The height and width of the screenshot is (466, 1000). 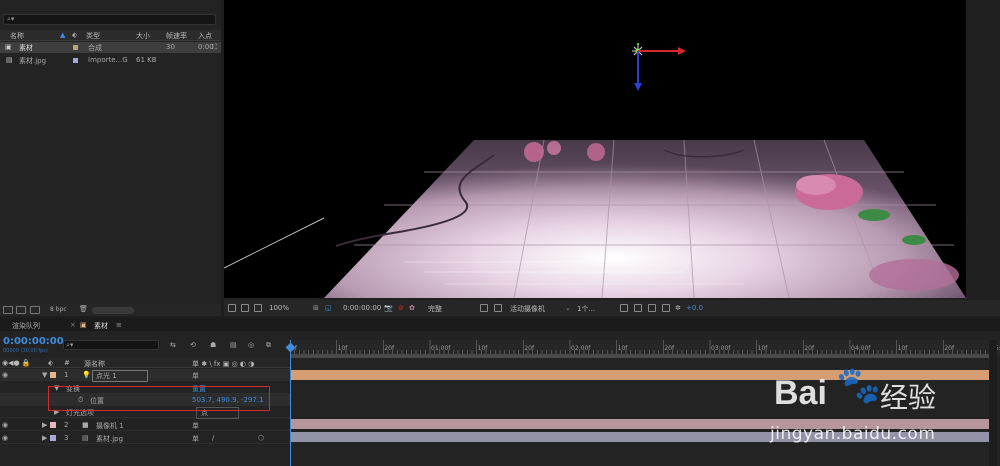 I want to click on motion-blur-icon: ◎, so click(x=251, y=345).